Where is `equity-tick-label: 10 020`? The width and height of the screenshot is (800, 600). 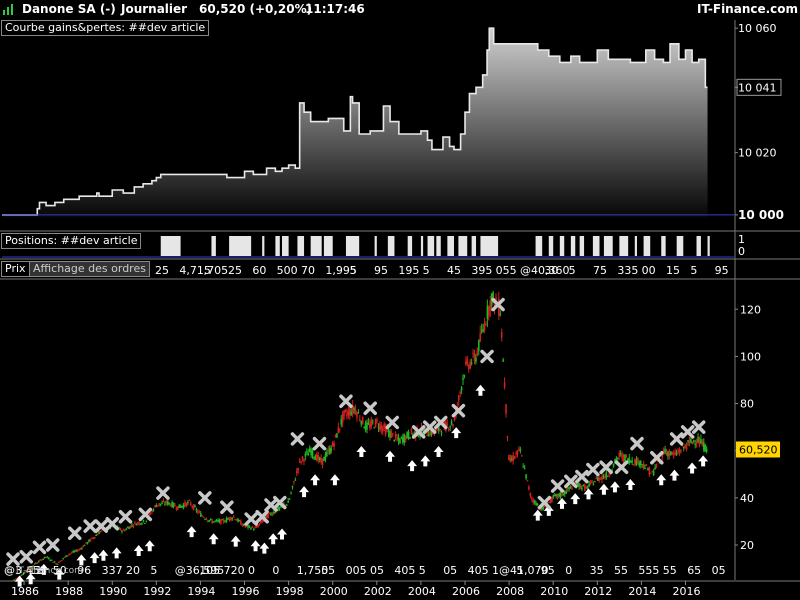
equity-tick-label: 10 020 is located at coordinates (757, 153).